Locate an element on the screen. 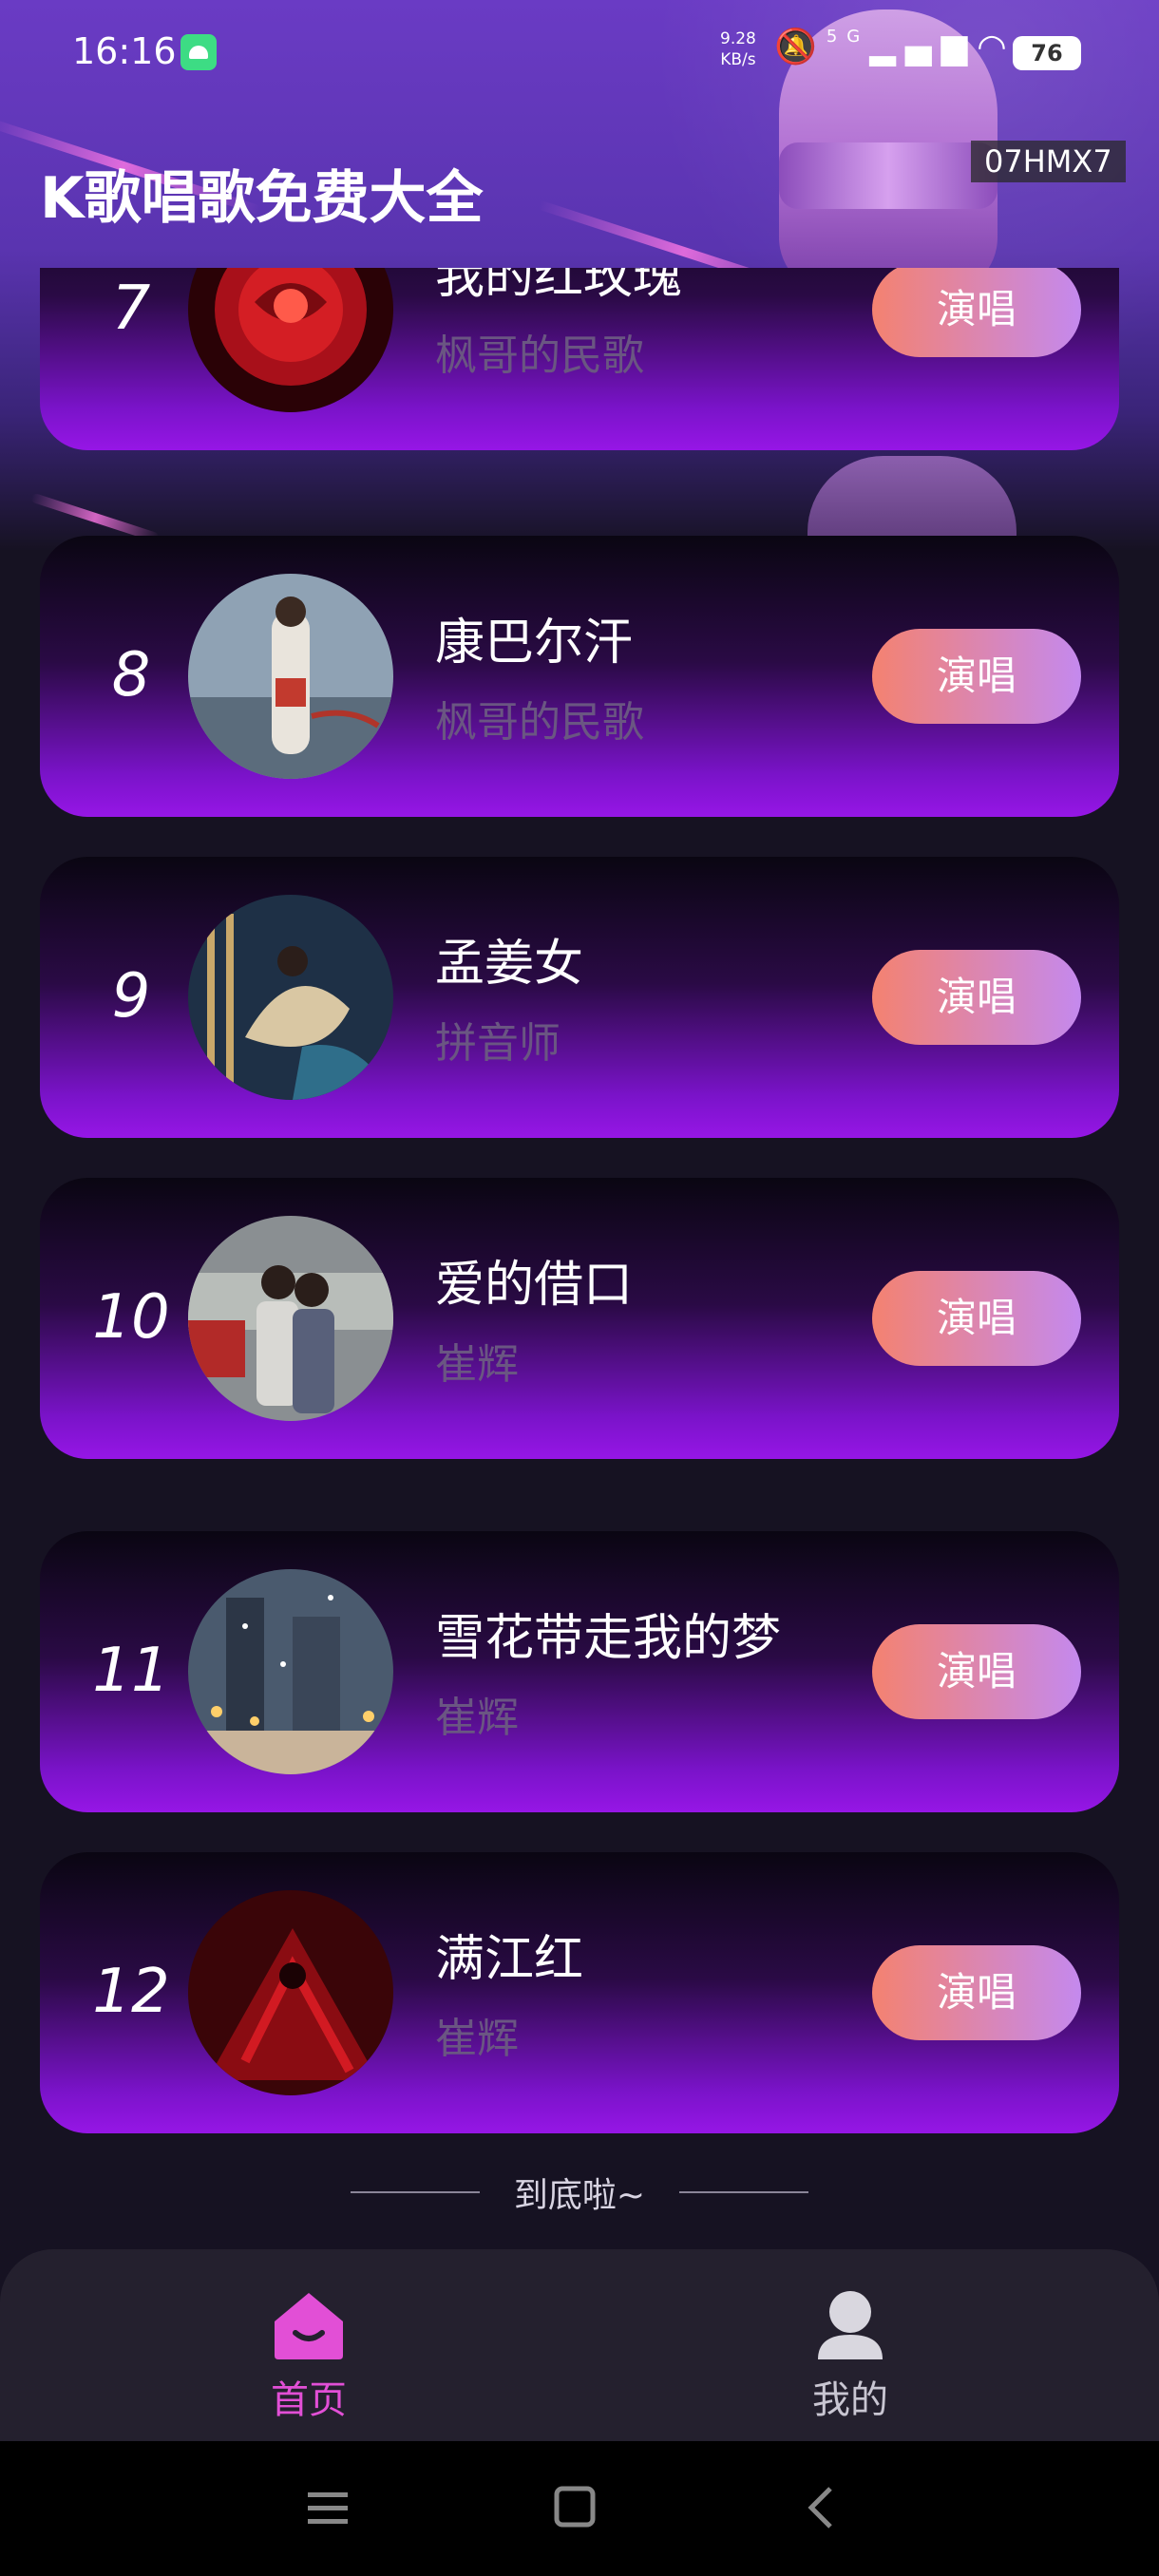 Image resolution: width=1159 pixels, height=2576 pixels. page-title: K歌唱歌免费大全 is located at coordinates (262, 198).